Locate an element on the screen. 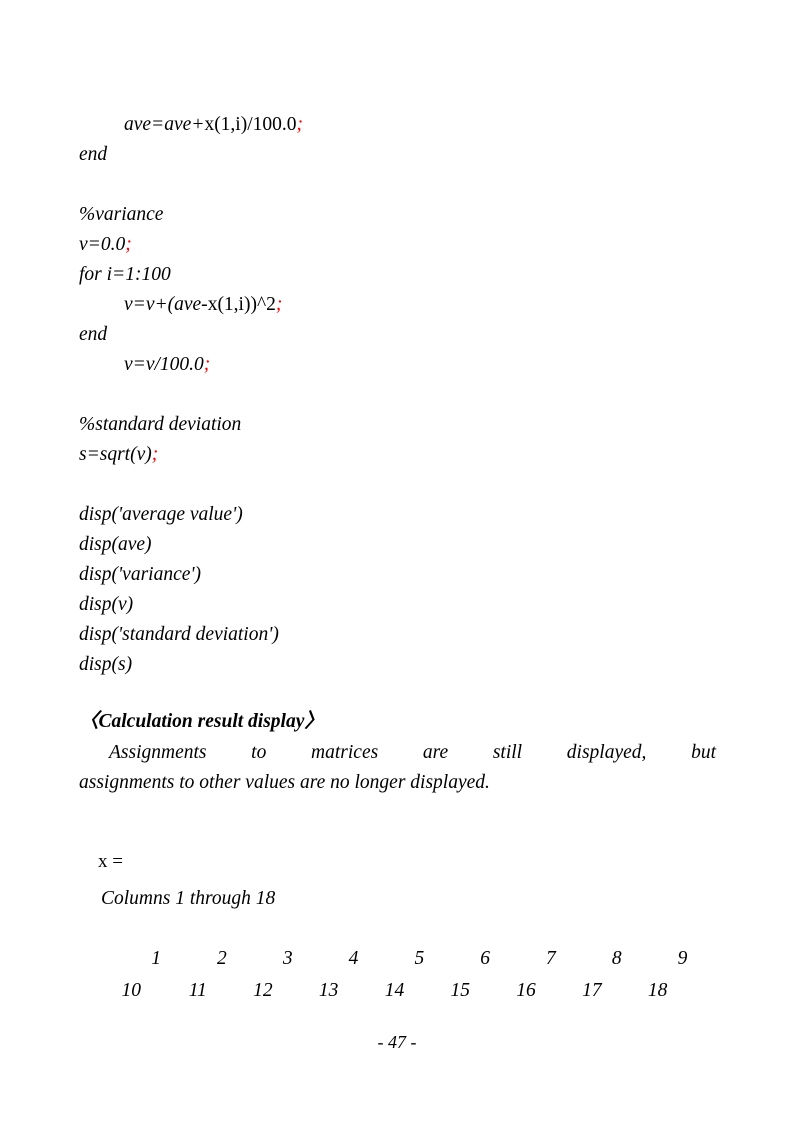  code-line: disp(s) is located at coordinates (399, 665).